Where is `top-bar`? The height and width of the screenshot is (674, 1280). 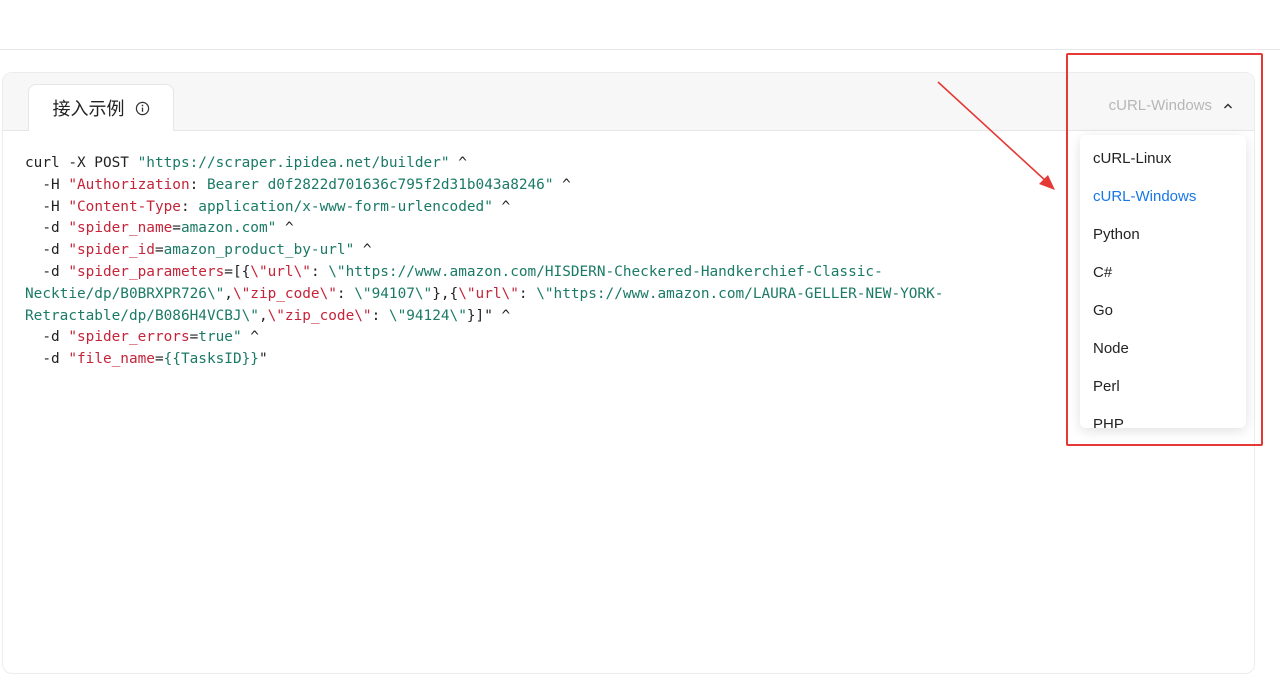
top-bar is located at coordinates (640, 25).